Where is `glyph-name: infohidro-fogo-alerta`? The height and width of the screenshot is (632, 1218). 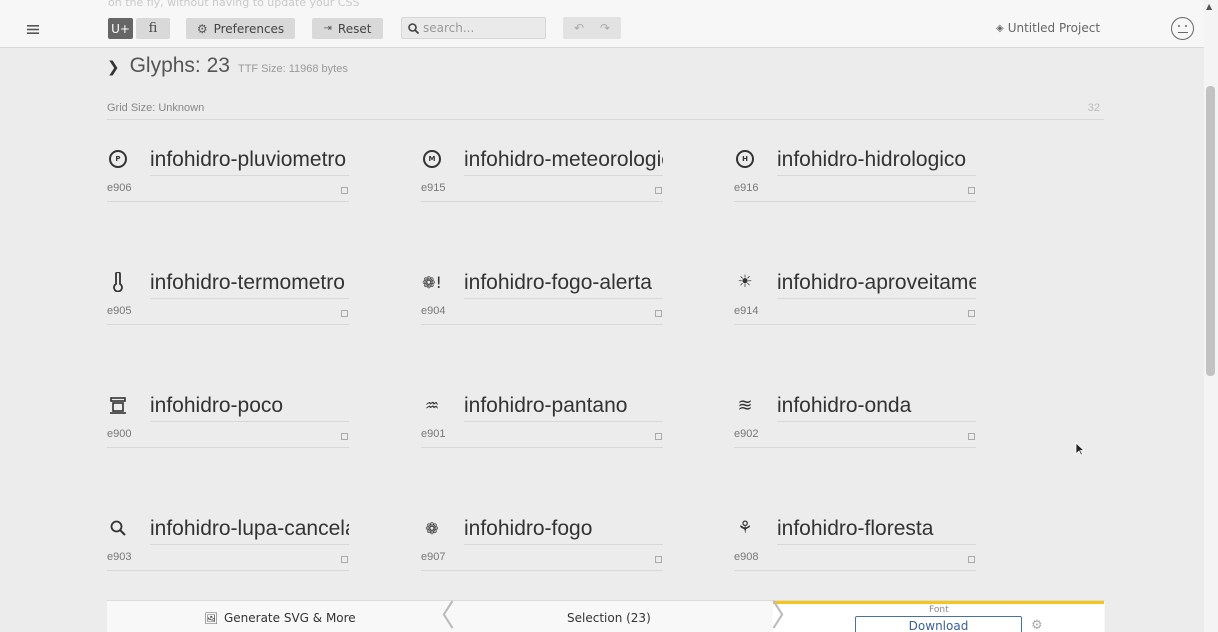
glyph-name: infohidro-fogo-alerta is located at coordinates (563, 285).